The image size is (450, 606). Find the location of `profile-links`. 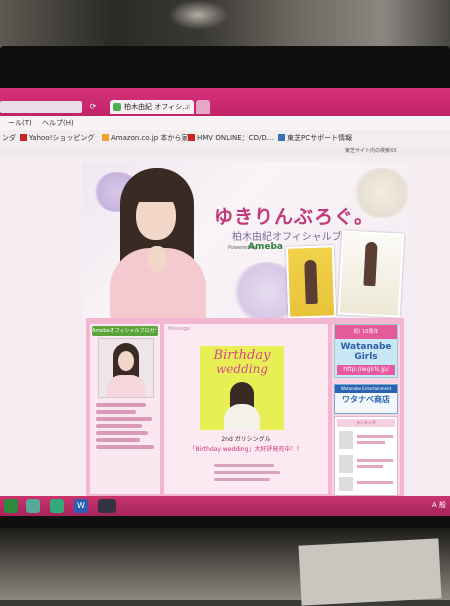

profile-links is located at coordinates (126, 426).